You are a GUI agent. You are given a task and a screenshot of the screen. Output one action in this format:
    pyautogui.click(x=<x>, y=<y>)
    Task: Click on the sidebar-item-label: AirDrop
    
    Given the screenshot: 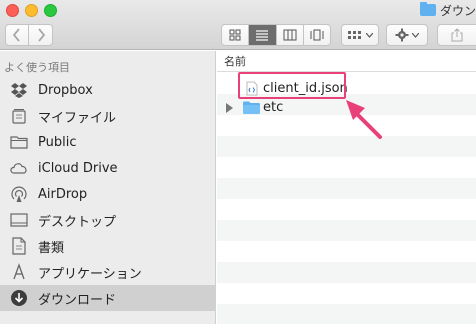 What is the action you would take?
    pyautogui.click(x=63, y=194)
    